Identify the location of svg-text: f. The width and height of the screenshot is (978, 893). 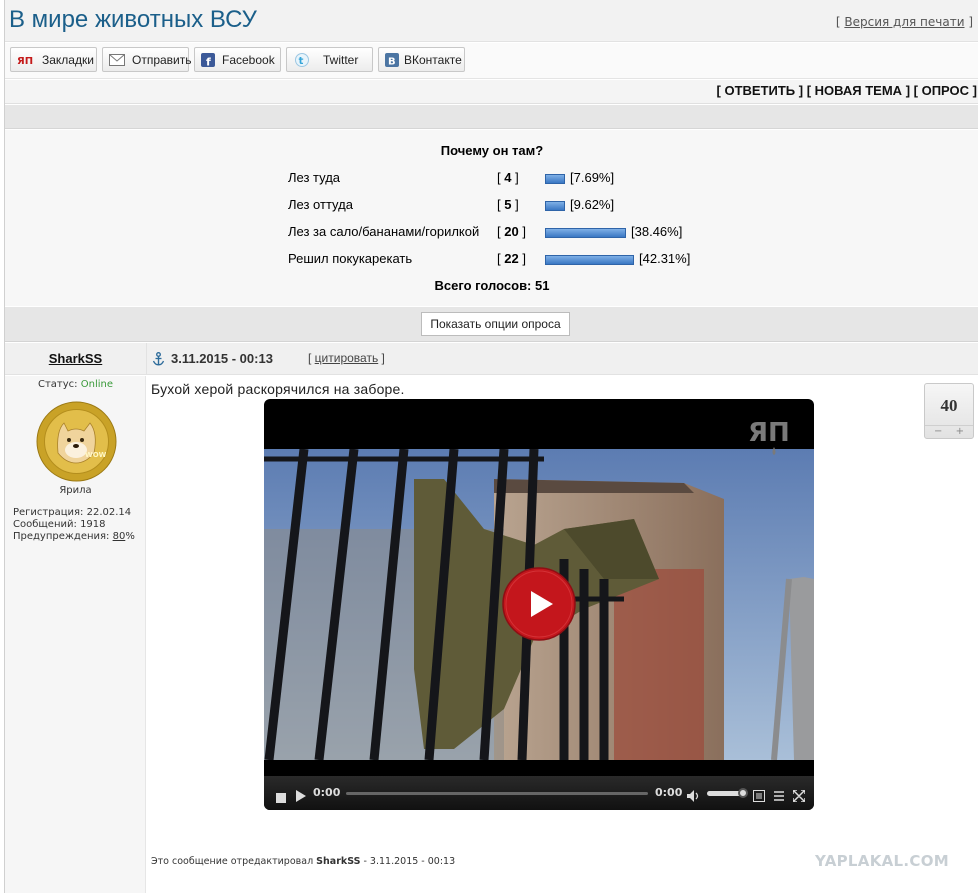
(208, 61).